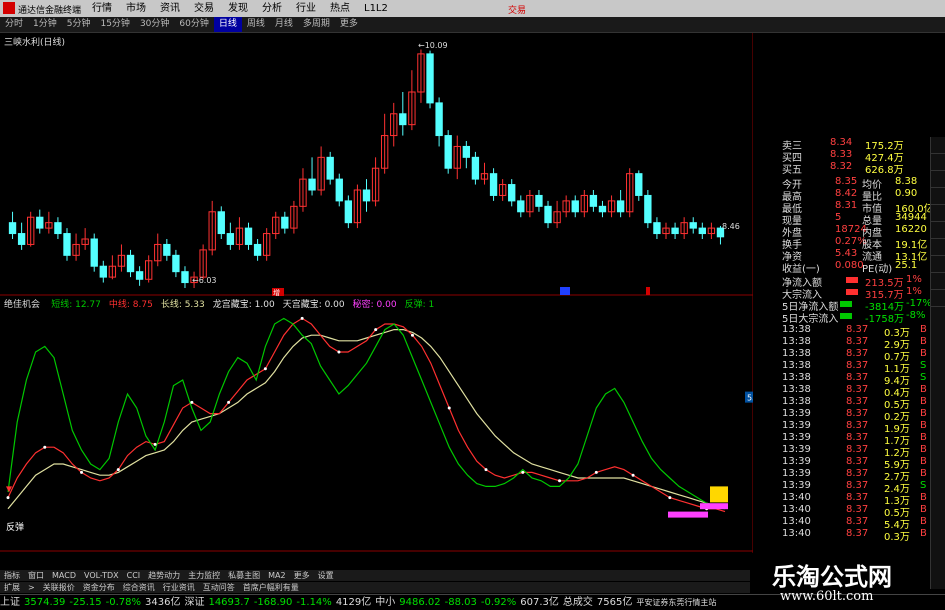 This screenshot has width=945, height=610. Describe the element at coordinates (855, 231) in the screenshot. I see `stats-row: 外盘 18724 内盘 16220` at that location.